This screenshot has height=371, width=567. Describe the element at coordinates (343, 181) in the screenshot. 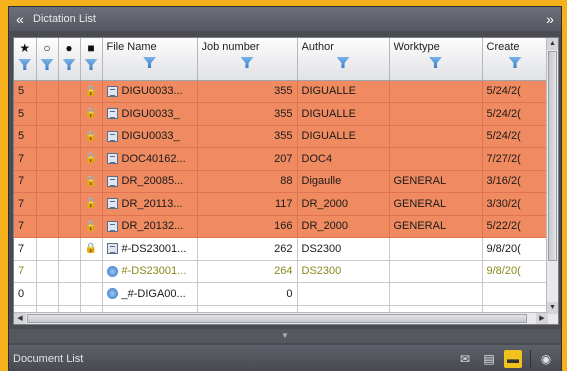

I see `cell-author: Digaulle` at that location.